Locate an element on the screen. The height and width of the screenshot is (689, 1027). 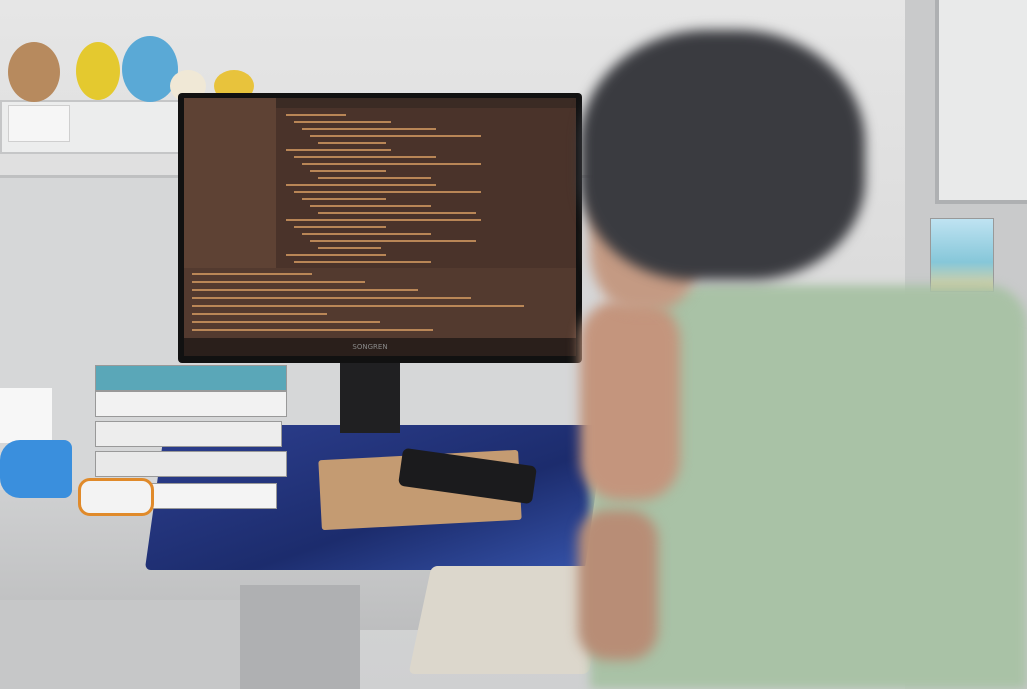
person-arm is located at coordinates (630, 400).